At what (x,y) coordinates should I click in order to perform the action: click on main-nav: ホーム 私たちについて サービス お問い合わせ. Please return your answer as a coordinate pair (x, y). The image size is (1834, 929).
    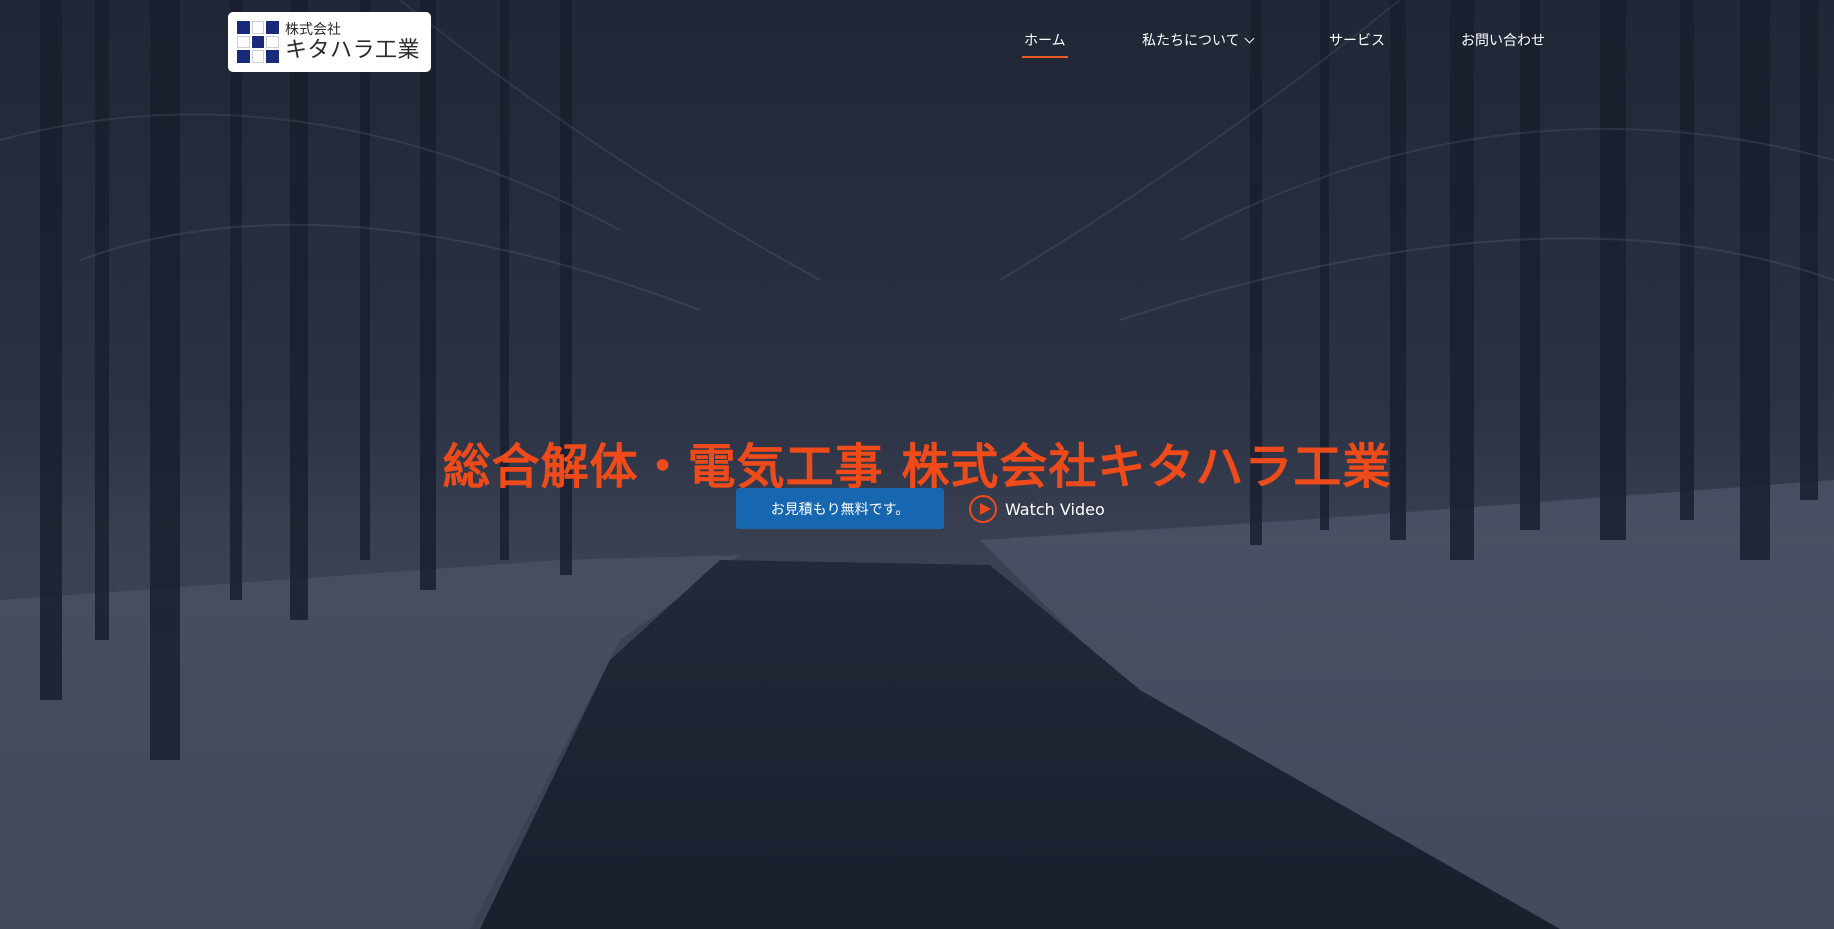
    Looking at the image, I should click on (917, 48).